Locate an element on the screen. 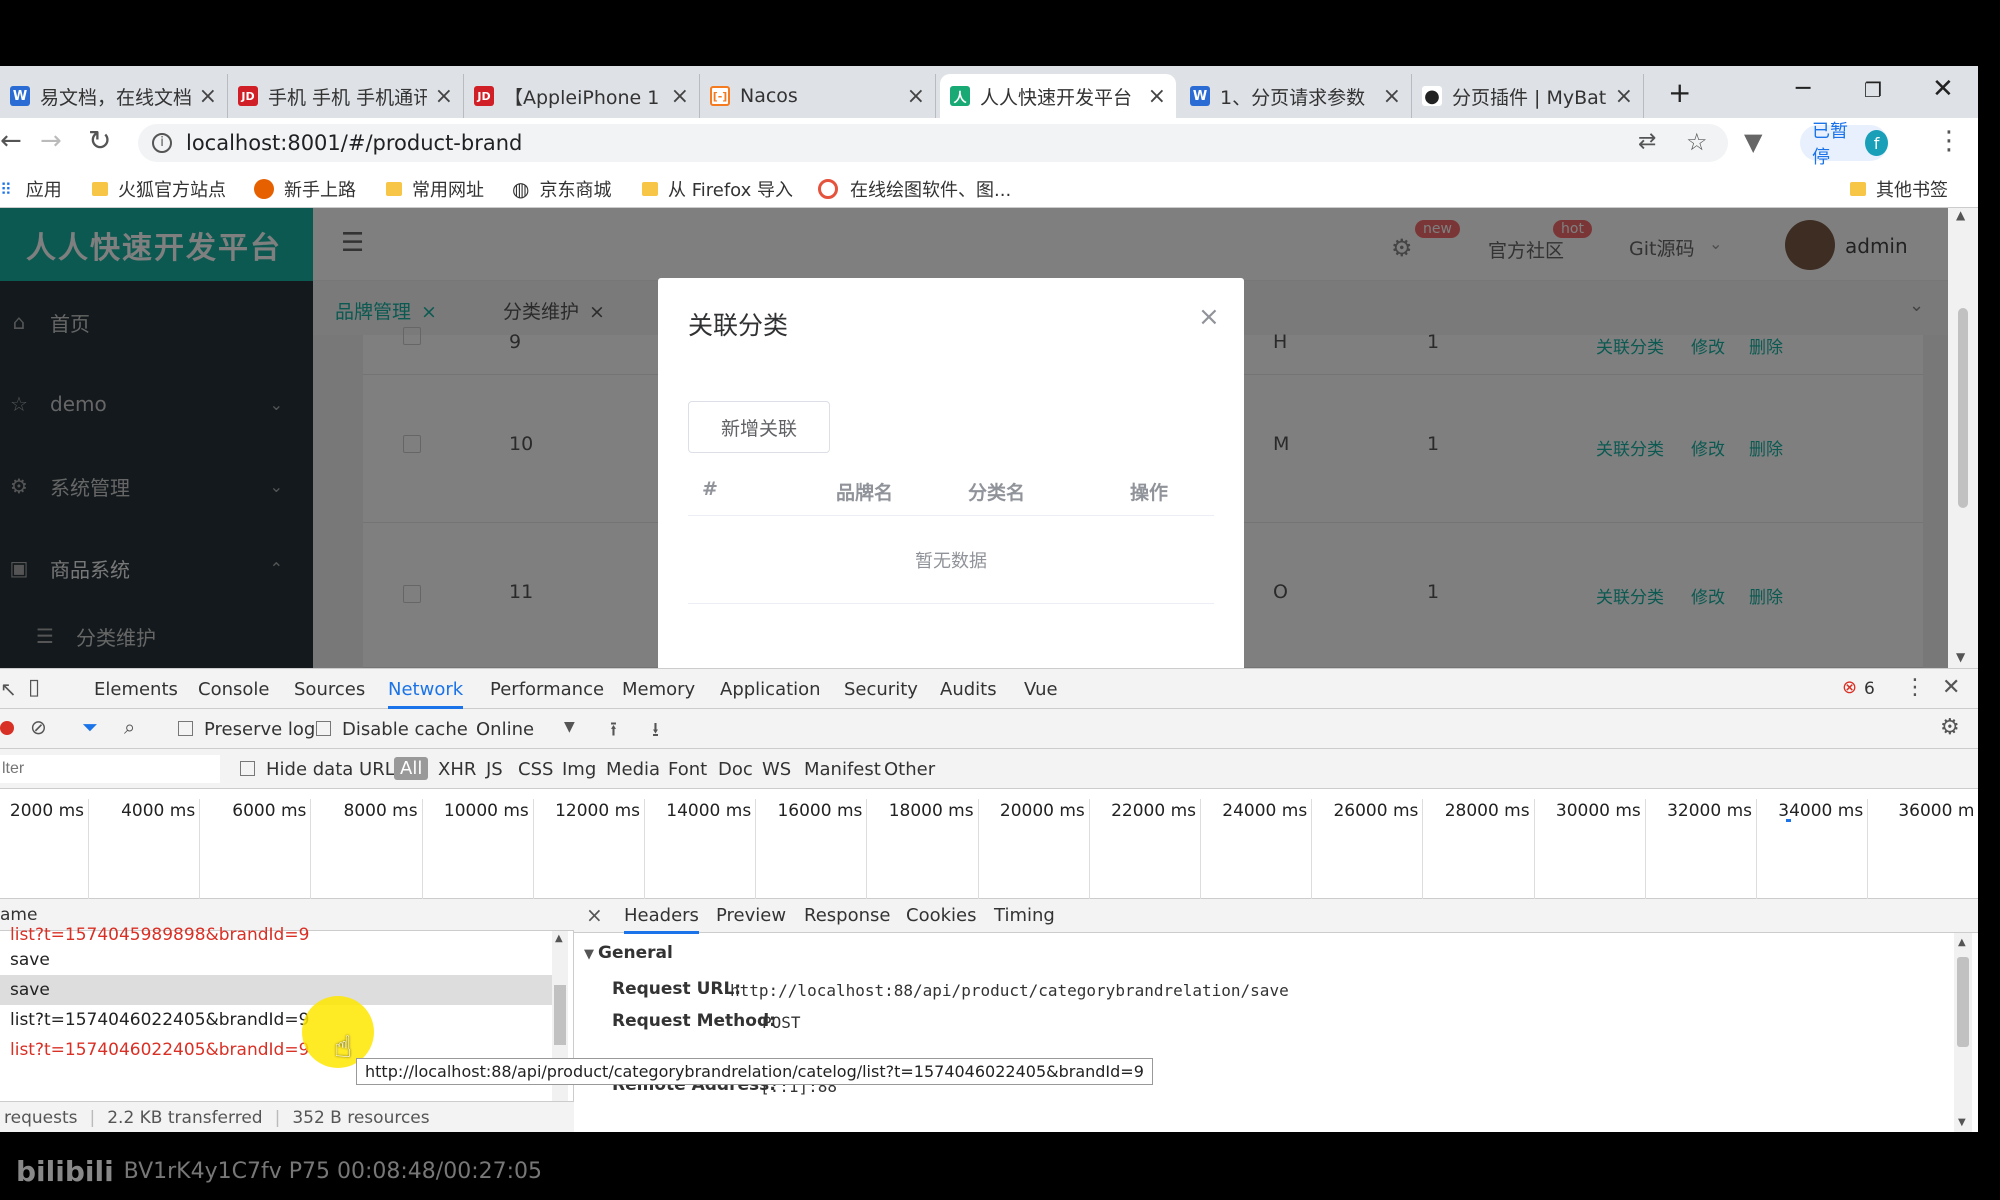 This screenshot has height=1200, width=2000. error-icon: ⊗ is located at coordinates (1849, 687).